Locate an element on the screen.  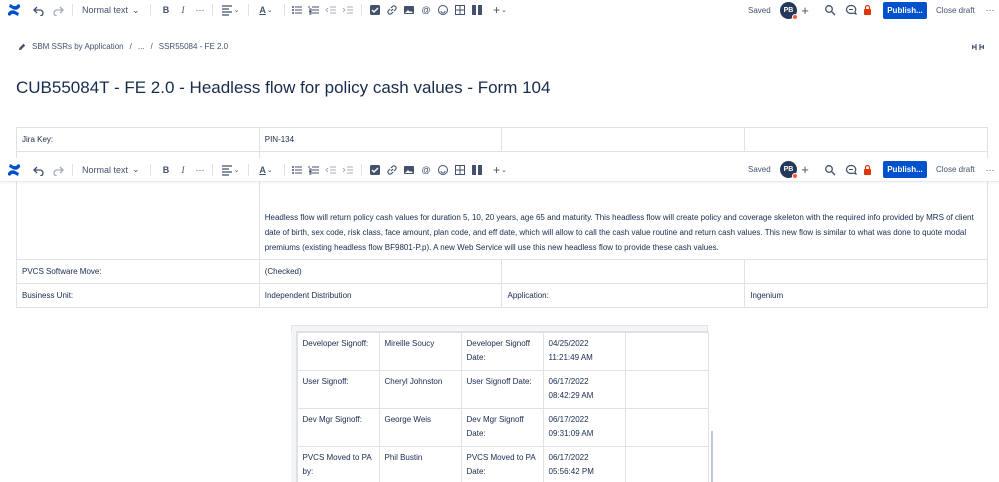
table-row: PVCS Software Move: (Checked) is located at coordinates (502, 271).